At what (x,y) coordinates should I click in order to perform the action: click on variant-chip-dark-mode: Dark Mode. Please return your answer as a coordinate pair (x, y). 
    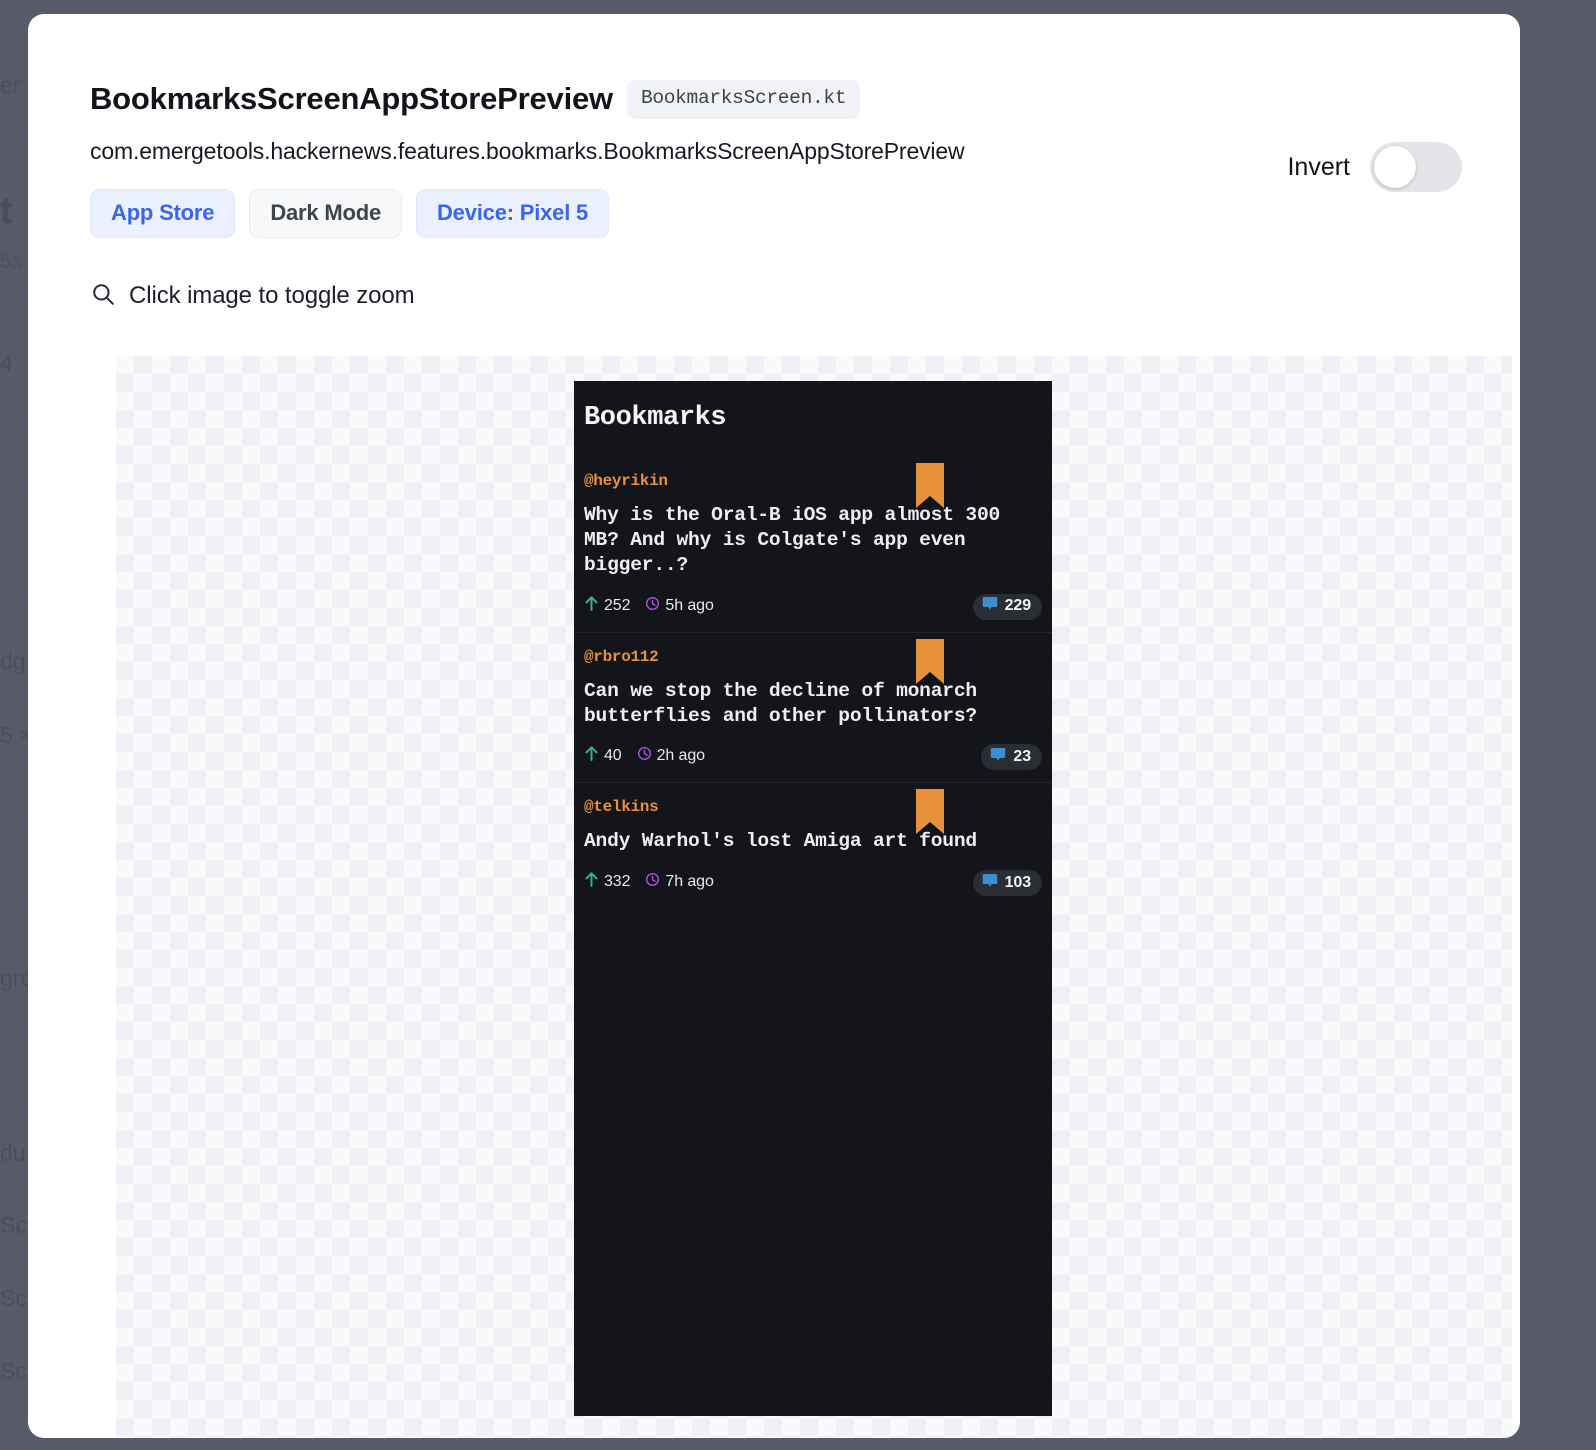
    Looking at the image, I should click on (325, 213).